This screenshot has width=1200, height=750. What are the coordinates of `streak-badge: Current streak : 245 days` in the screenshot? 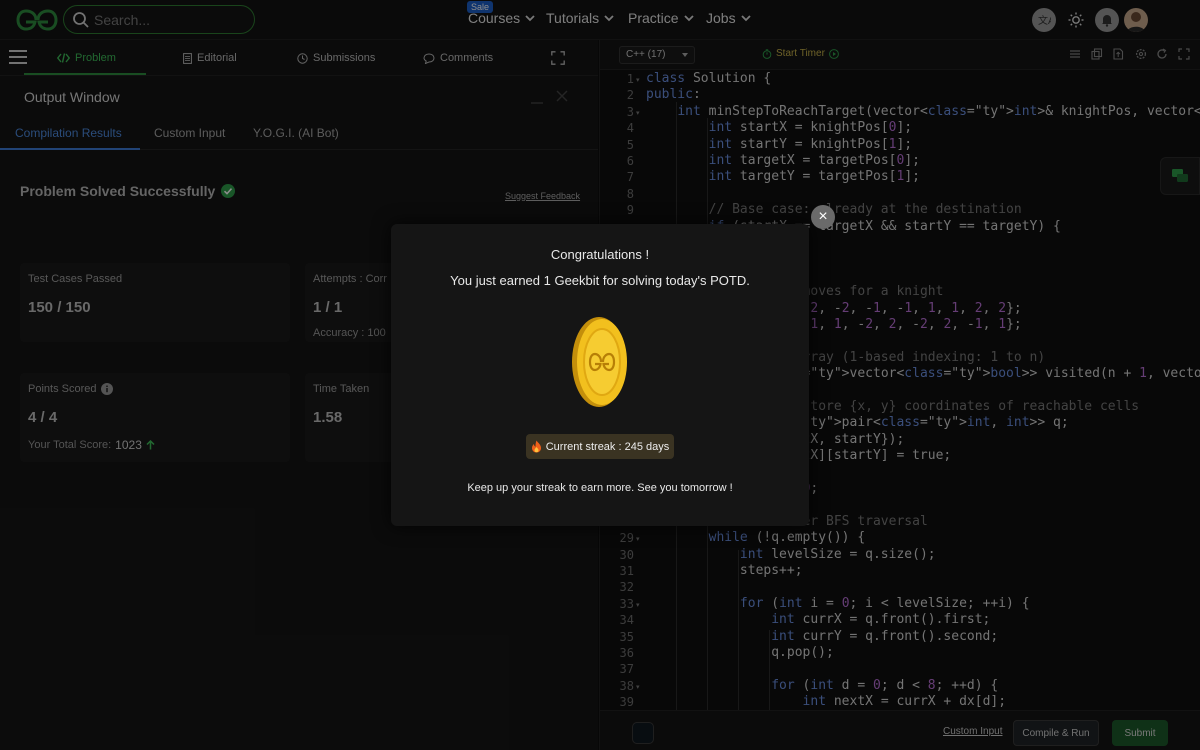 It's located at (600, 446).